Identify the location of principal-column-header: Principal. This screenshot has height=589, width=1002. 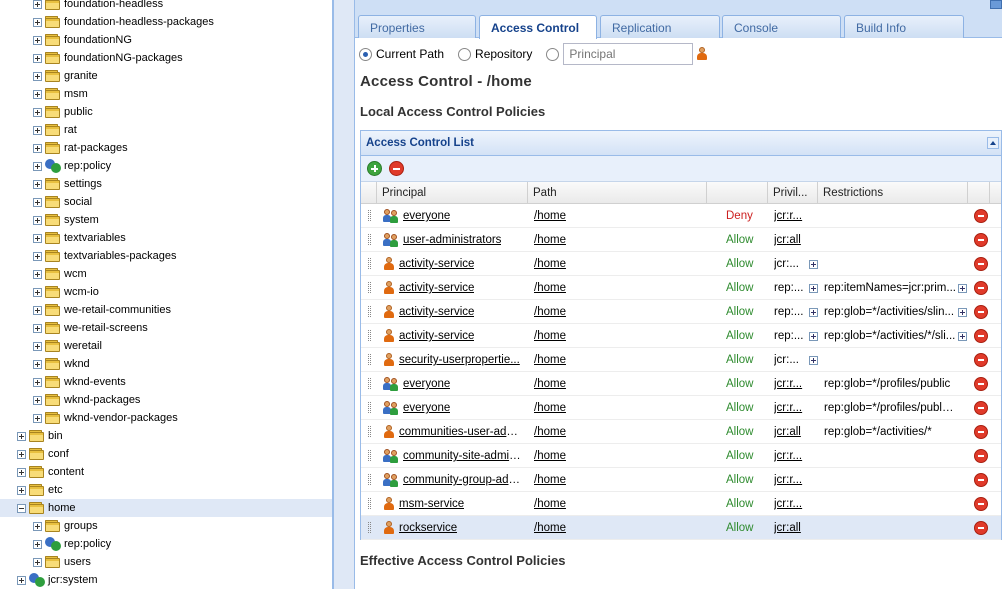
(452, 193).